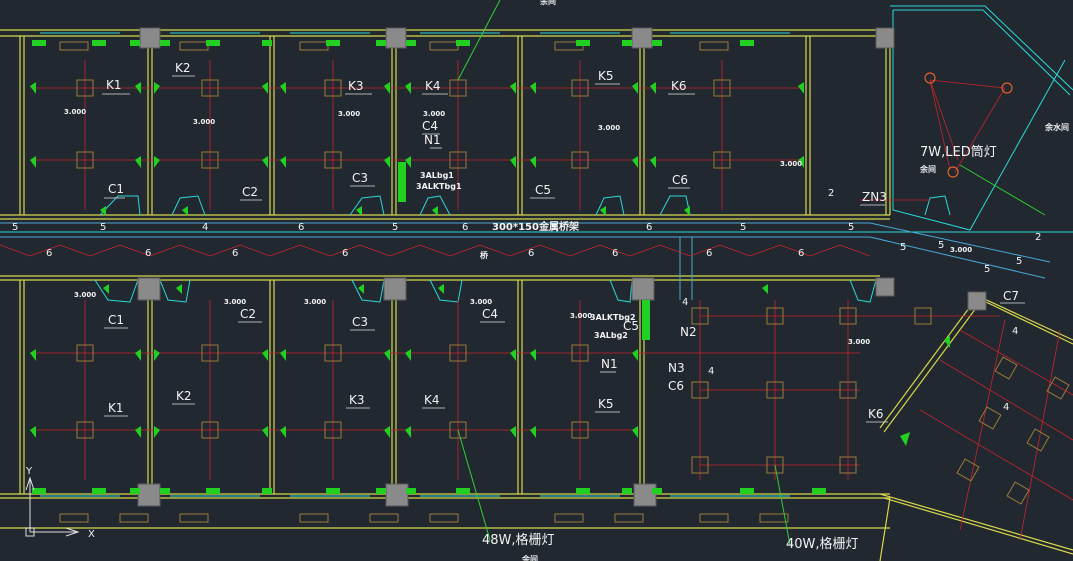  I want to click on socket-label-c6-top: C6, so click(680, 180).